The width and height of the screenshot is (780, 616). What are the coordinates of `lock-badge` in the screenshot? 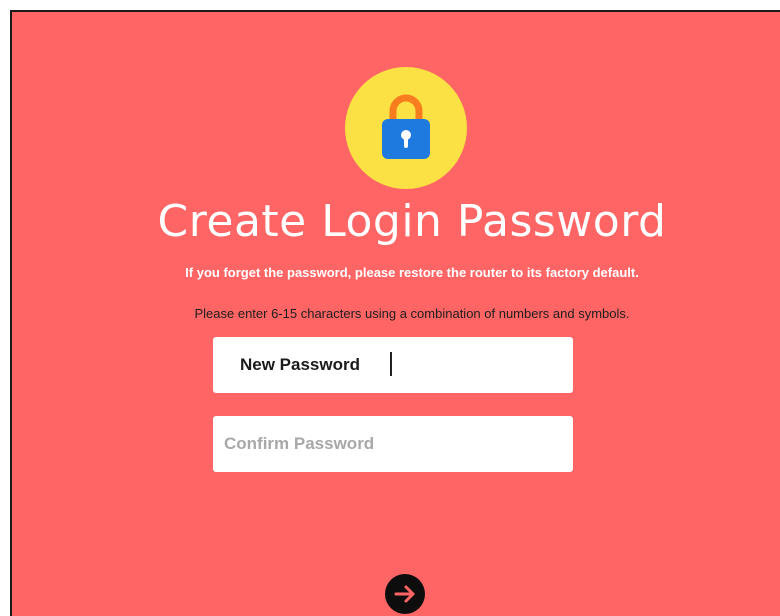 It's located at (406, 128).